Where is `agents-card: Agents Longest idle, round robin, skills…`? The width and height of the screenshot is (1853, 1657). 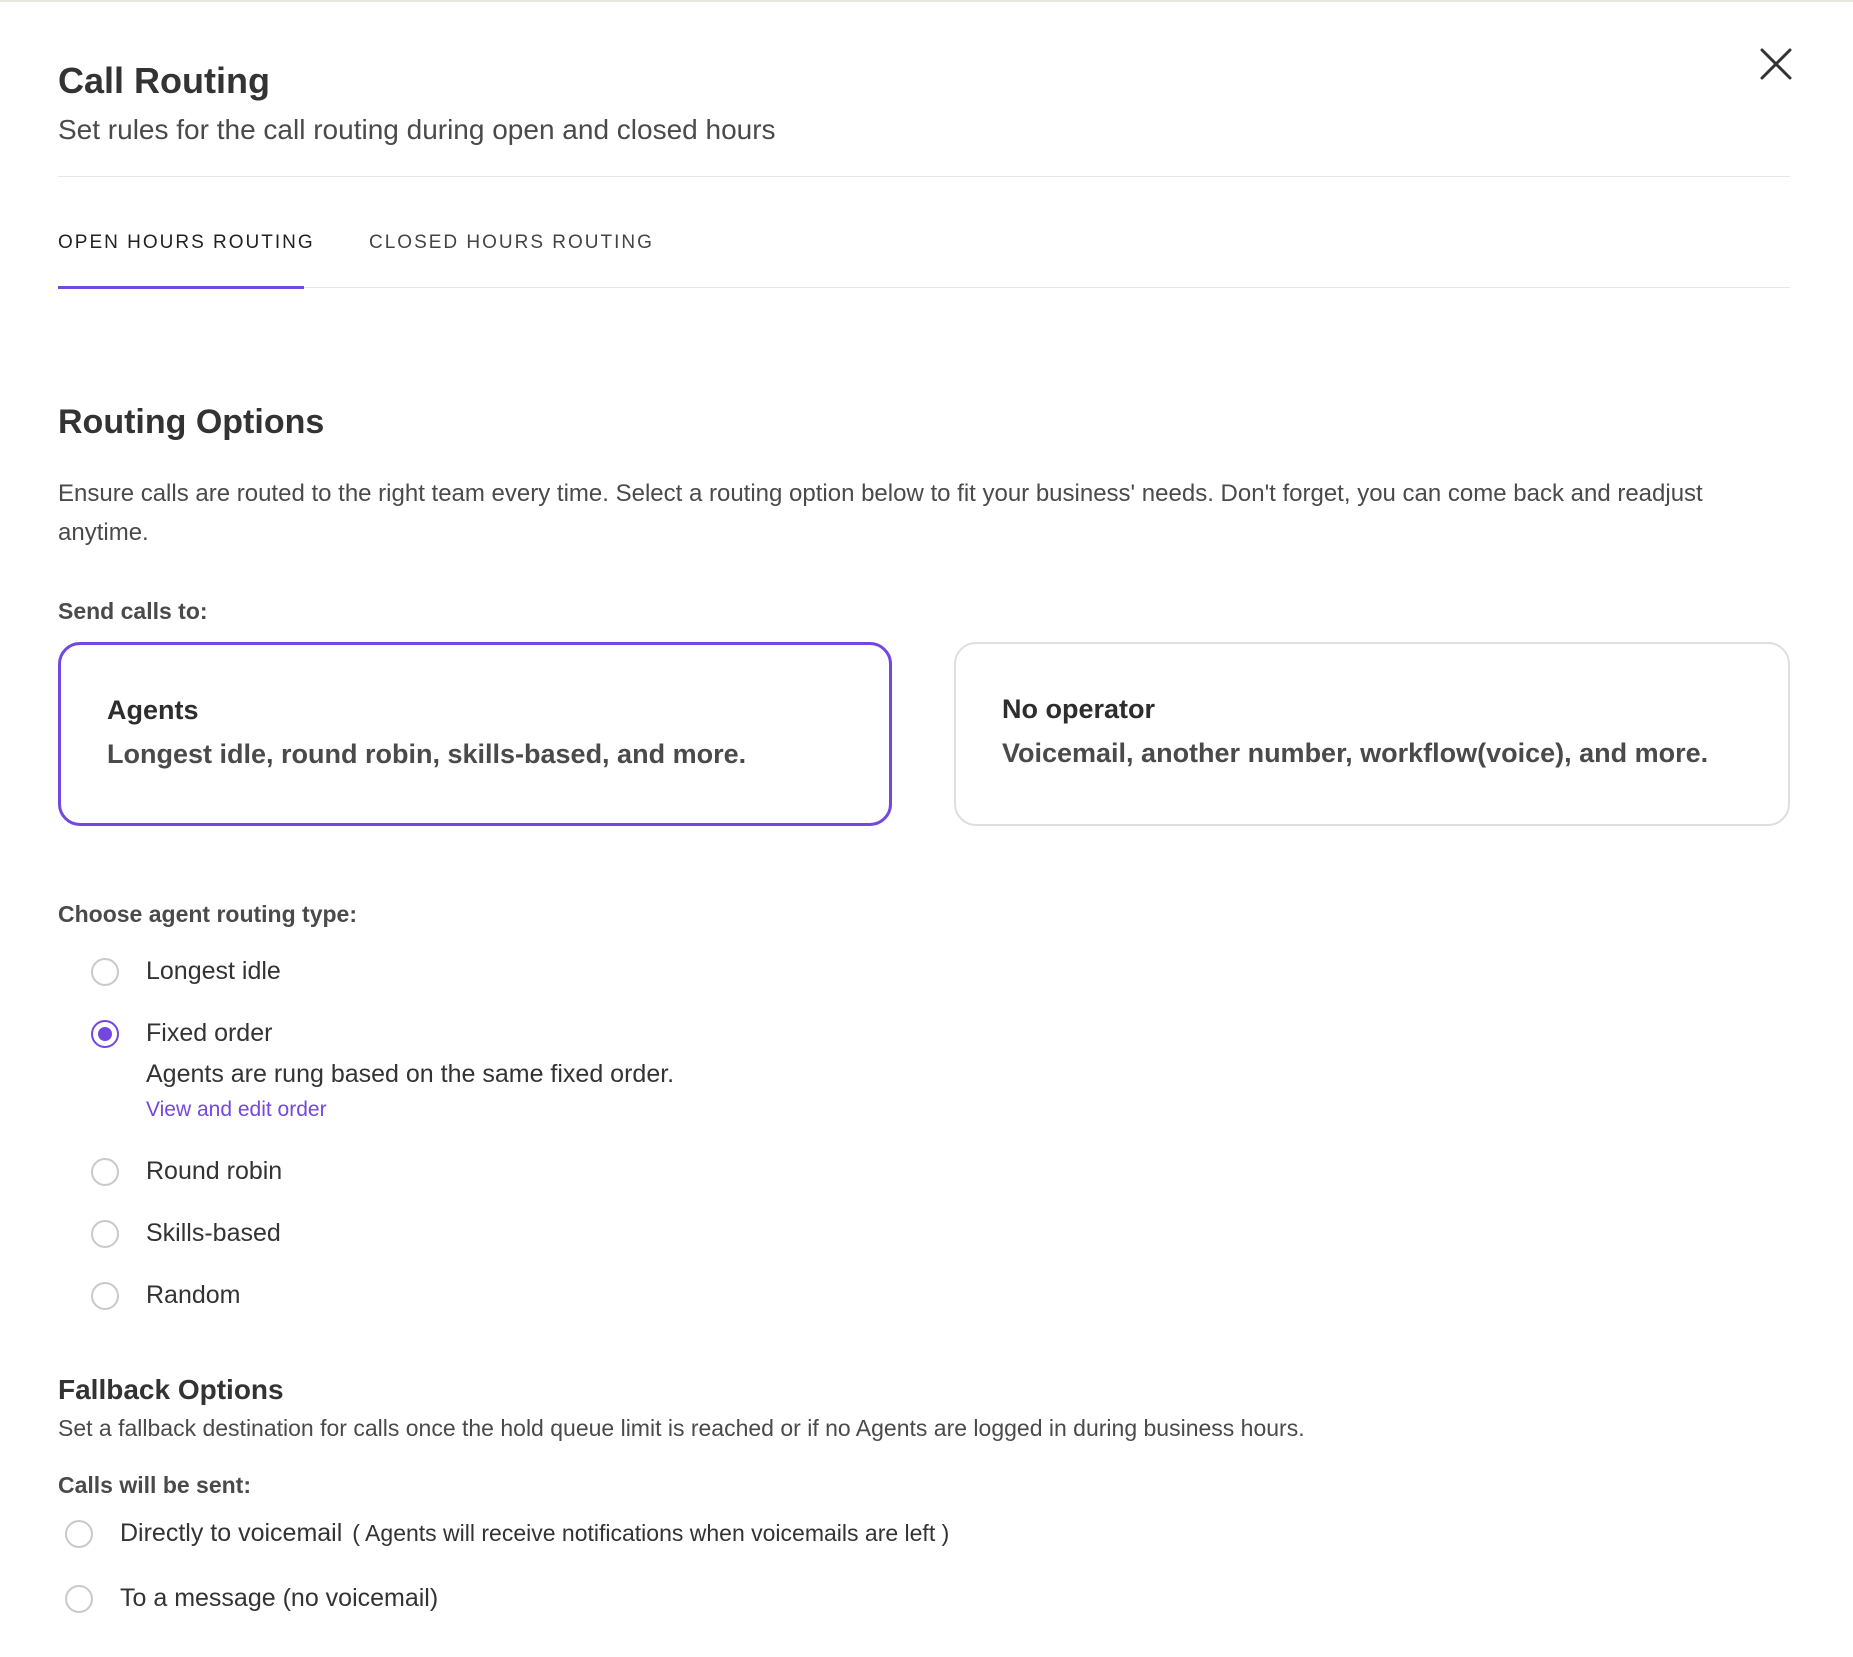 agents-card: Agents Longest idle, round robin, skills… is located at coordinates (475, 734).